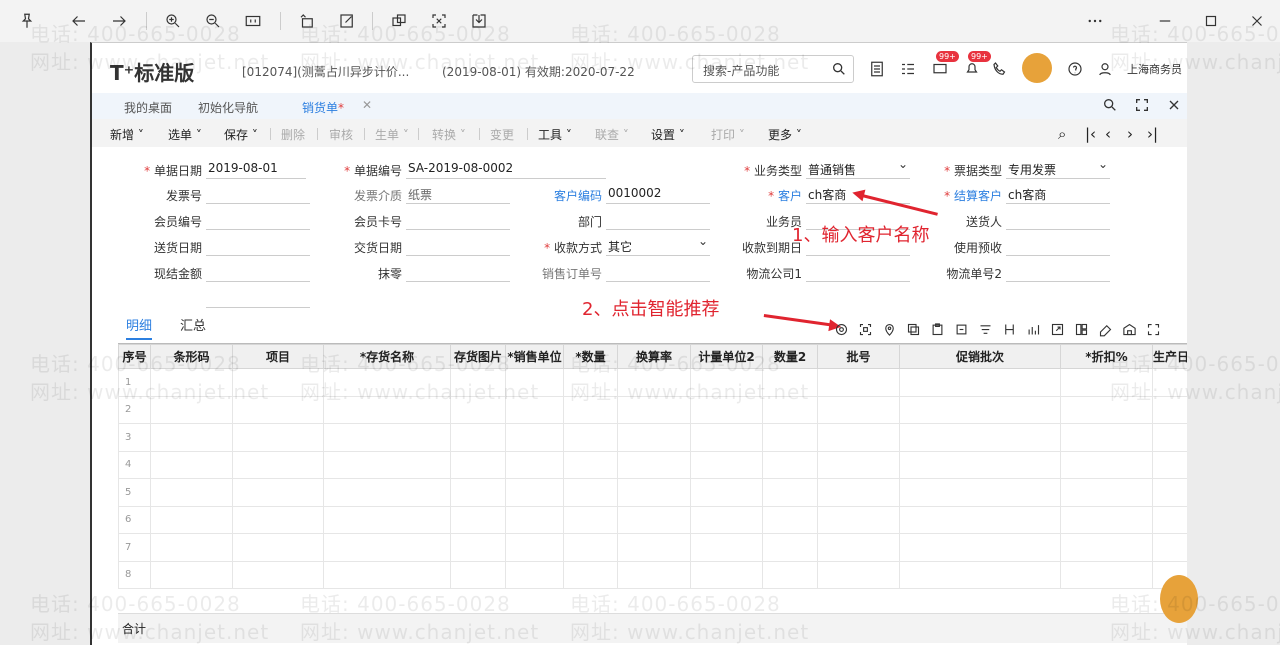 The height and width of the screenshot is (645, 1280). What do you see at coordinates (890, 330) in the screenshot?
I see `location-icon` at bounding box center [890, 330].